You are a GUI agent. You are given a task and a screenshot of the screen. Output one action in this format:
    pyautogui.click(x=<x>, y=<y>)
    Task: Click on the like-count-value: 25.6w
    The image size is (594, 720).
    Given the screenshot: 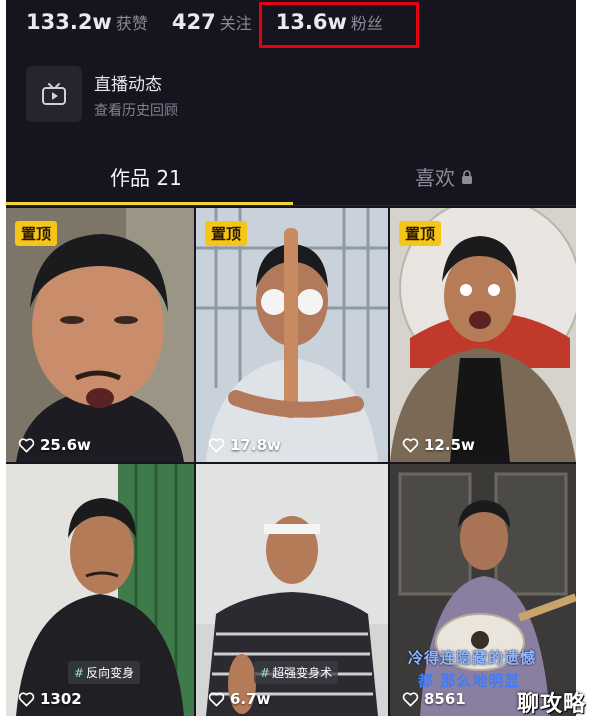 What is the action you would take?
    pyautogui.click(x=65, y=445)
    